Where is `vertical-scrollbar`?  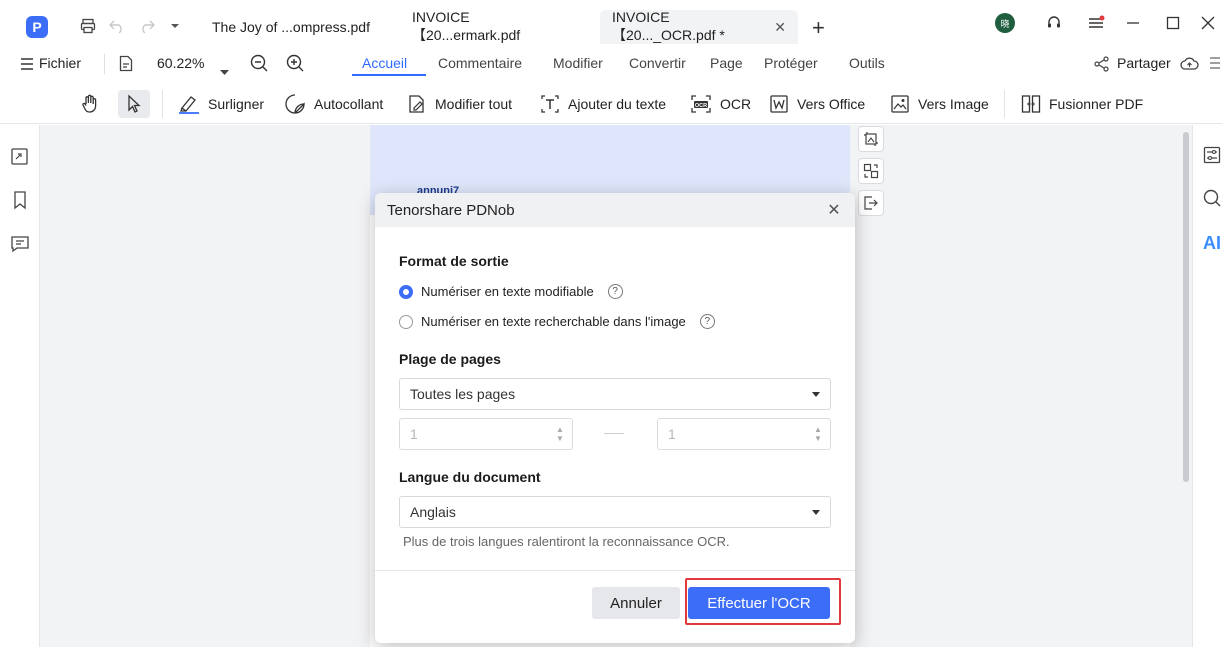 vertical-scrollbar is located at coordinates (1186, 307).